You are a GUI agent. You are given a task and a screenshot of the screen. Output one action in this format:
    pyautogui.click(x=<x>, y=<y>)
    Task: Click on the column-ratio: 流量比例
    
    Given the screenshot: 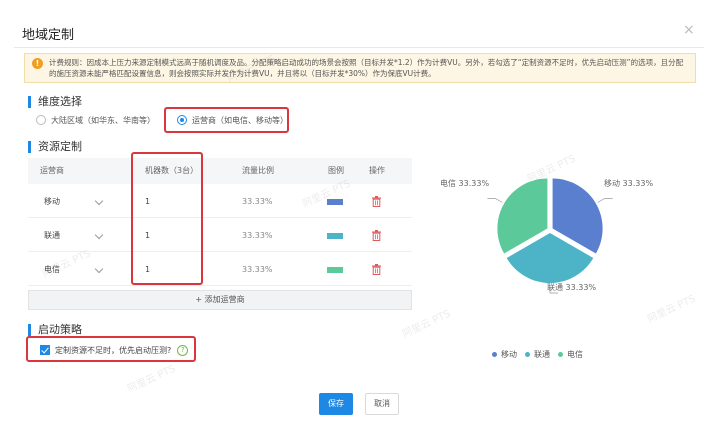 What is the action you would take?
    pyautogui.click(x=258, y=170)
    